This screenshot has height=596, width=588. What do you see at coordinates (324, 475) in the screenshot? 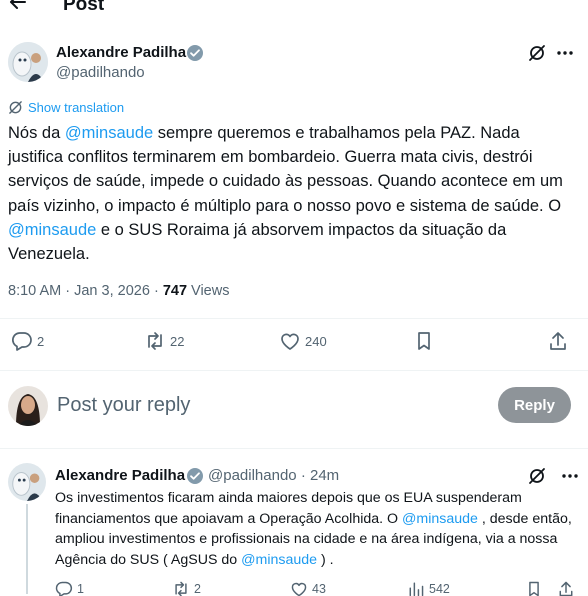
I see `reply-time: 24m` at bounding box center [324, 475].